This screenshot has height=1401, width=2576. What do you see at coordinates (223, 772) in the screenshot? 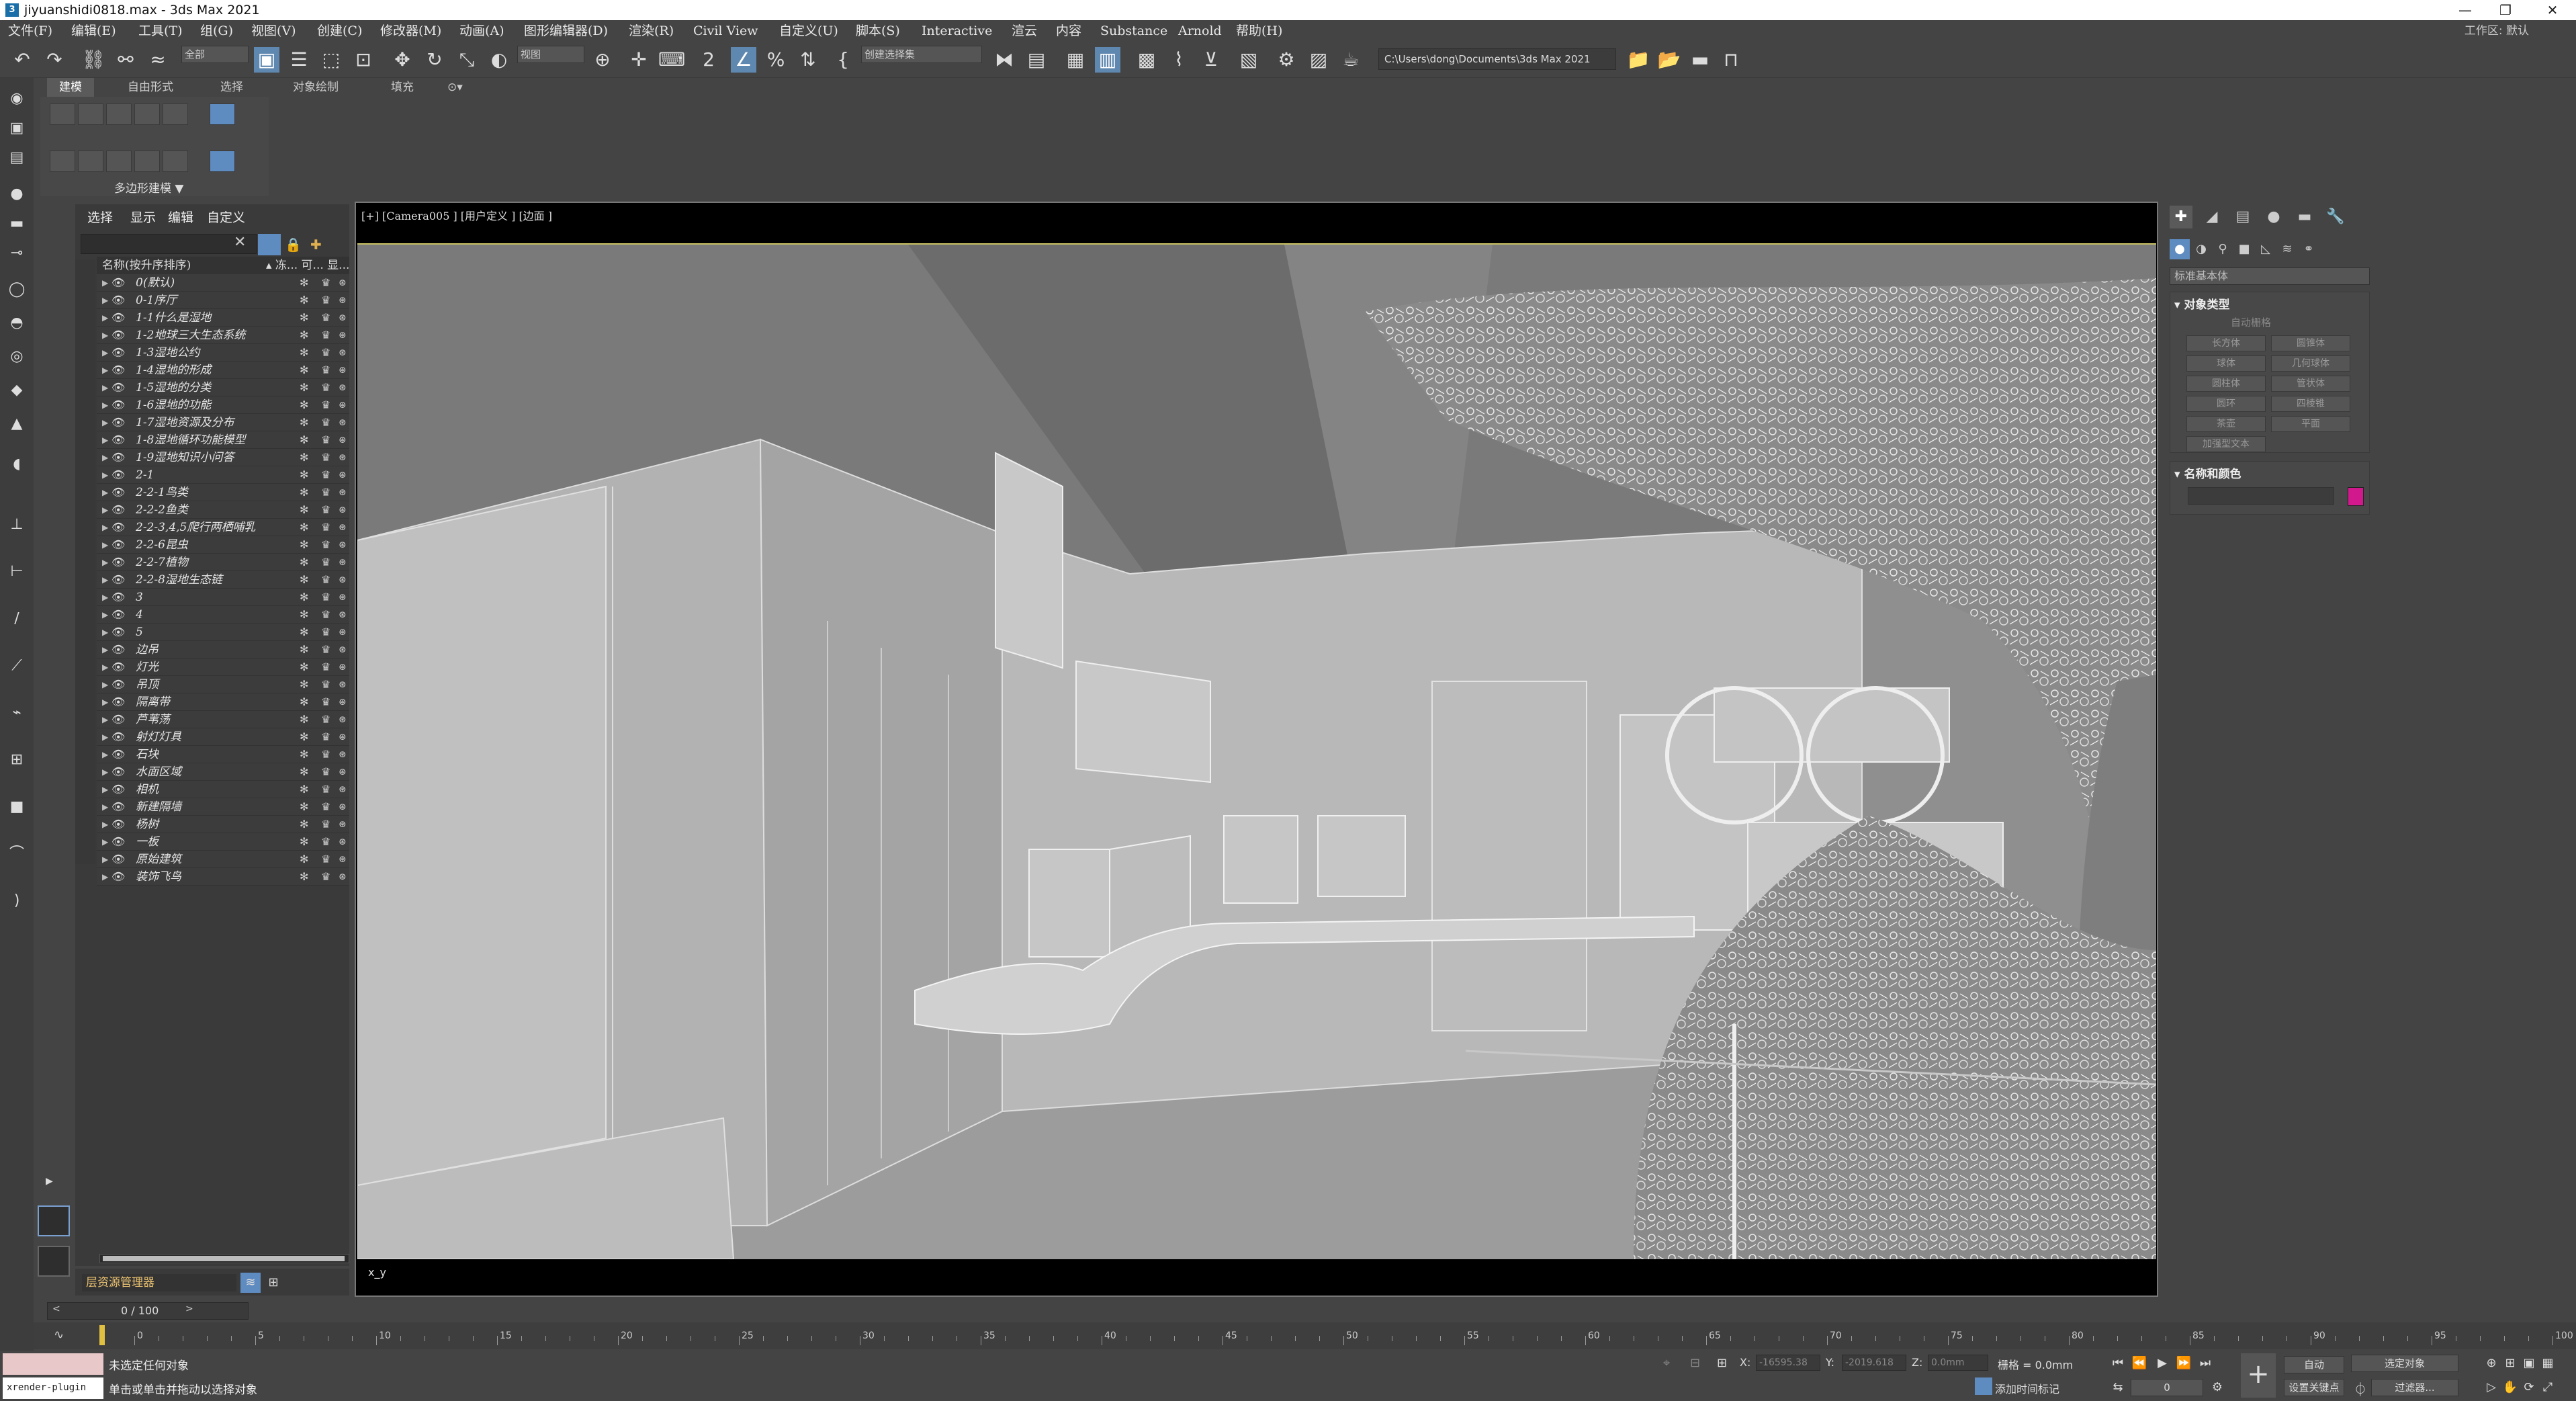
I see `layer-row: ▶ 👁 水面区域 ✻ ♛ ⊛` at bounding box center [223, 772].